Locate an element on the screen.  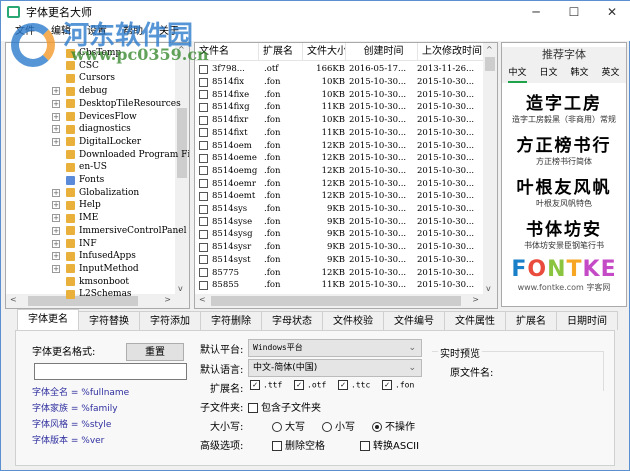
file-horizontal-scrollbar: < > is located at coordinates (346, 301).